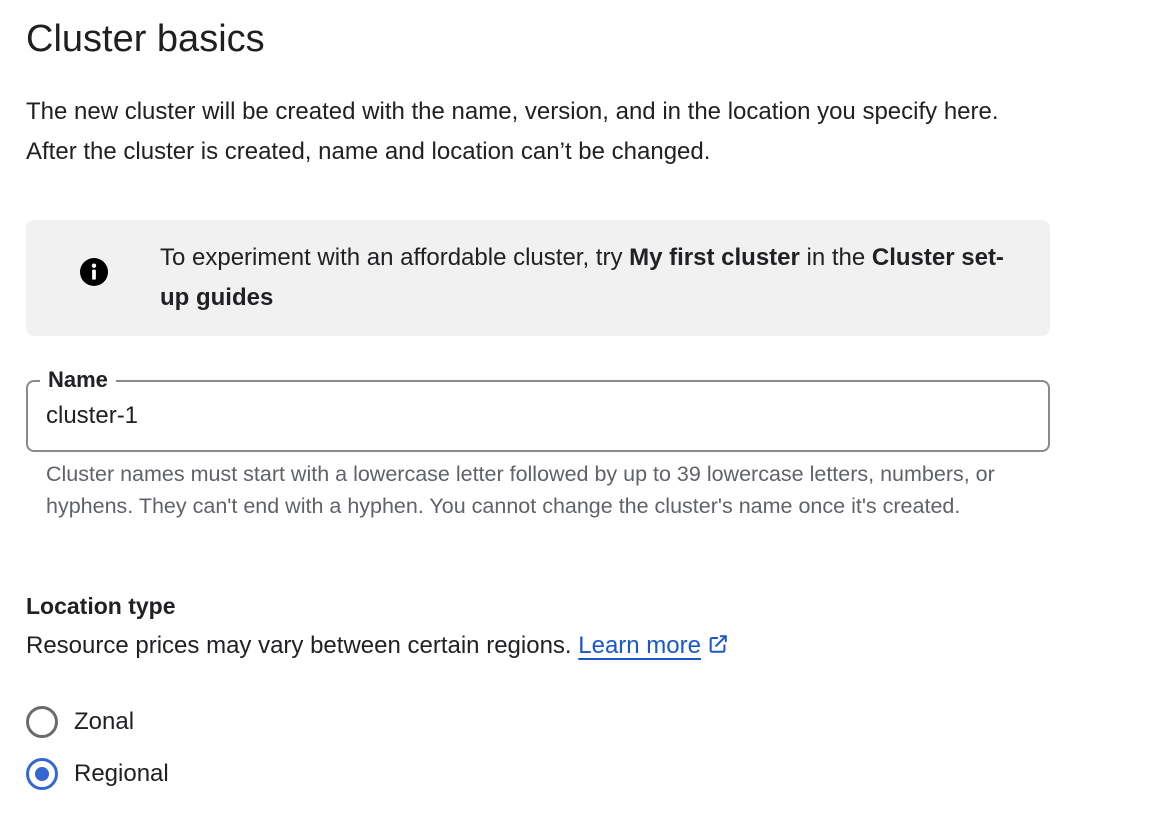  I want to click on name-field: Name, so click(538, 408).